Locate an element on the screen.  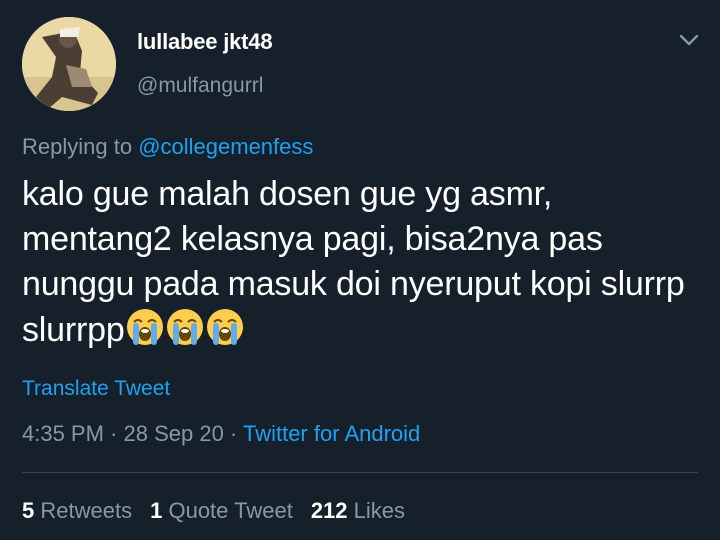
tweet-time: 4:35 PM is located at coordinates (63, 433).